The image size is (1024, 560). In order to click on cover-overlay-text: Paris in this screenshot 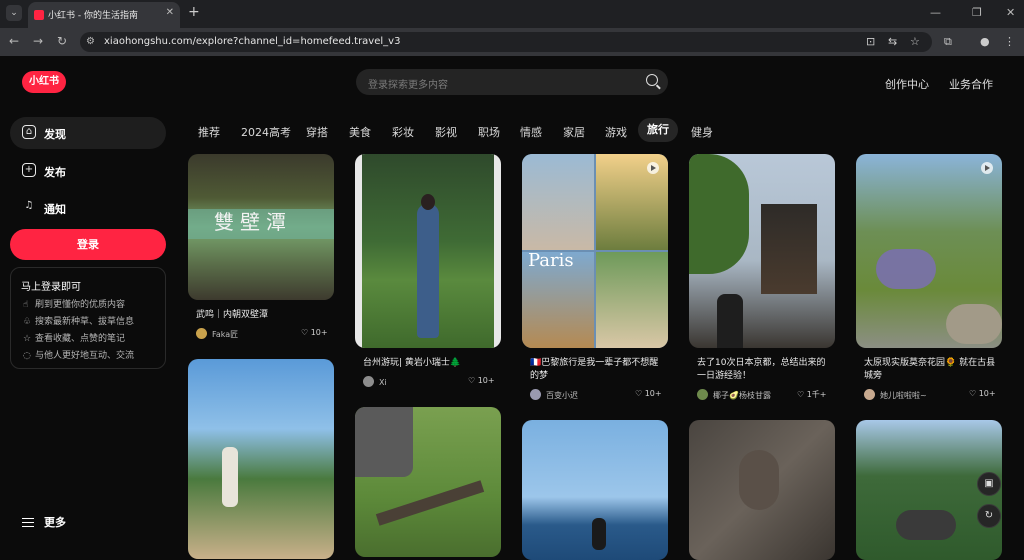, I will do `click(551, 260)`.